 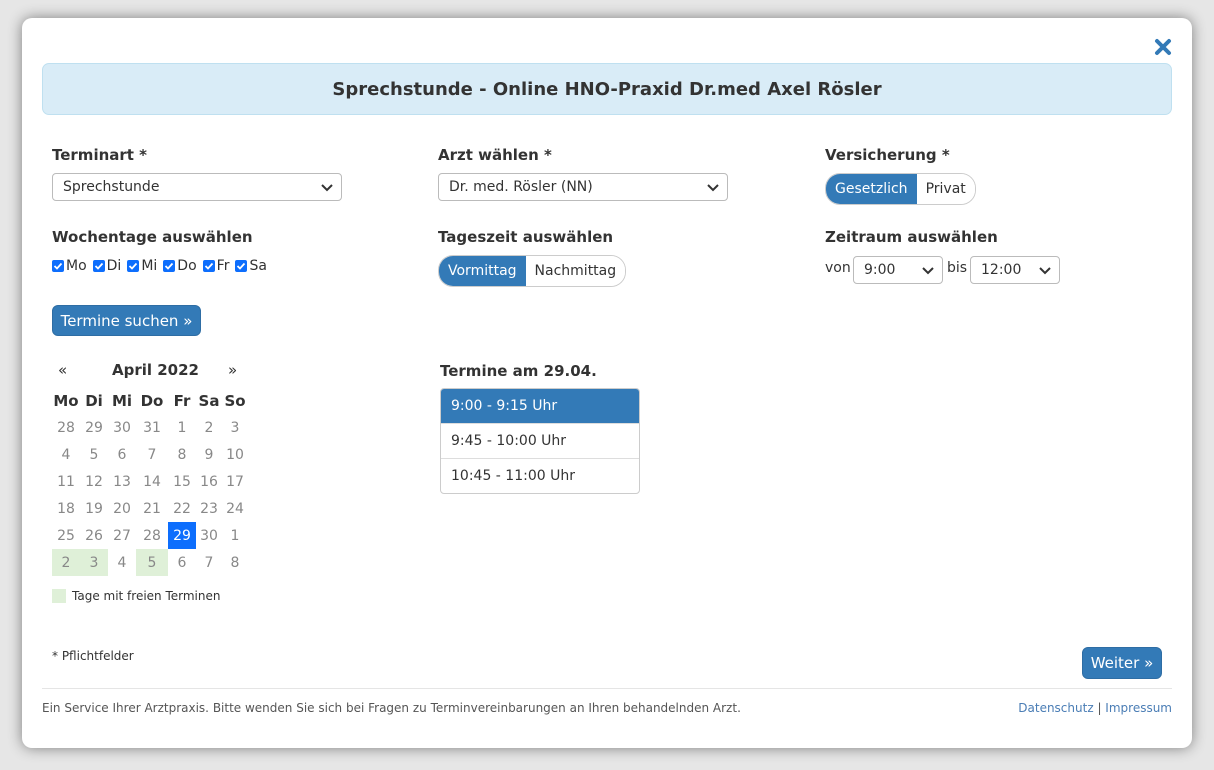 What do you see at coordinates (209, 454) in the screenshot?
I see `calendar-day: 9` at bounding box center [209, 454].